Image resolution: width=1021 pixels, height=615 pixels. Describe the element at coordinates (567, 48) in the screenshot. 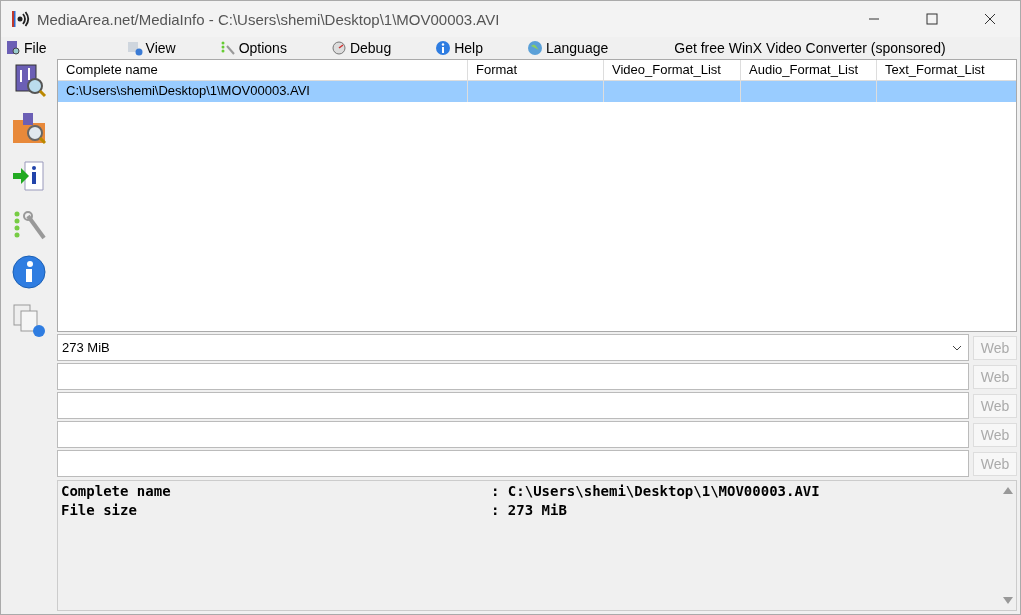

I see `menu-item: Language` at that location.